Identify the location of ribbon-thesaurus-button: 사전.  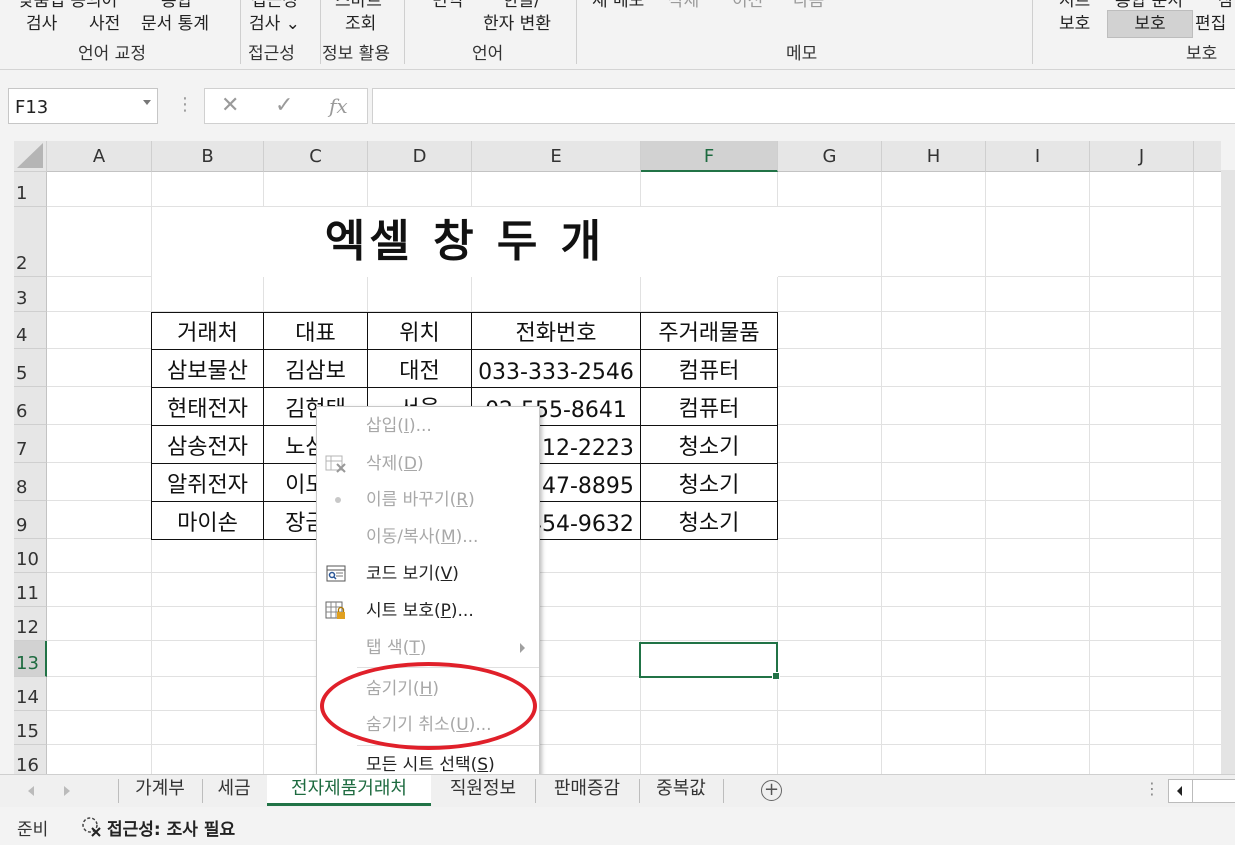
(104, 24).